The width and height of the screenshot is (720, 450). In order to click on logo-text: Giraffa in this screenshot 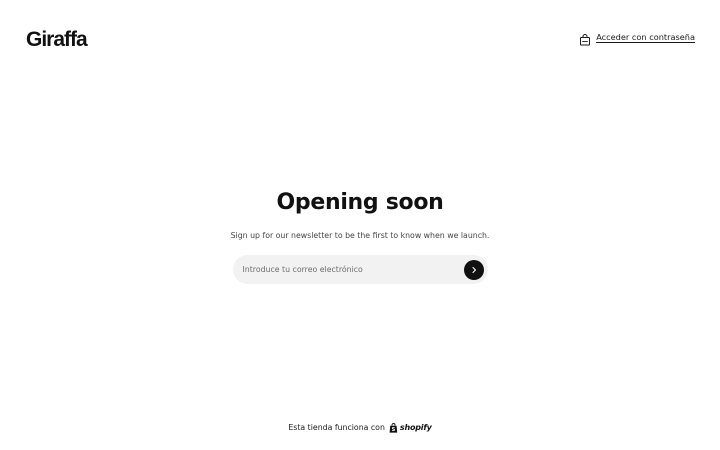, I will do `click(57, 39)`.